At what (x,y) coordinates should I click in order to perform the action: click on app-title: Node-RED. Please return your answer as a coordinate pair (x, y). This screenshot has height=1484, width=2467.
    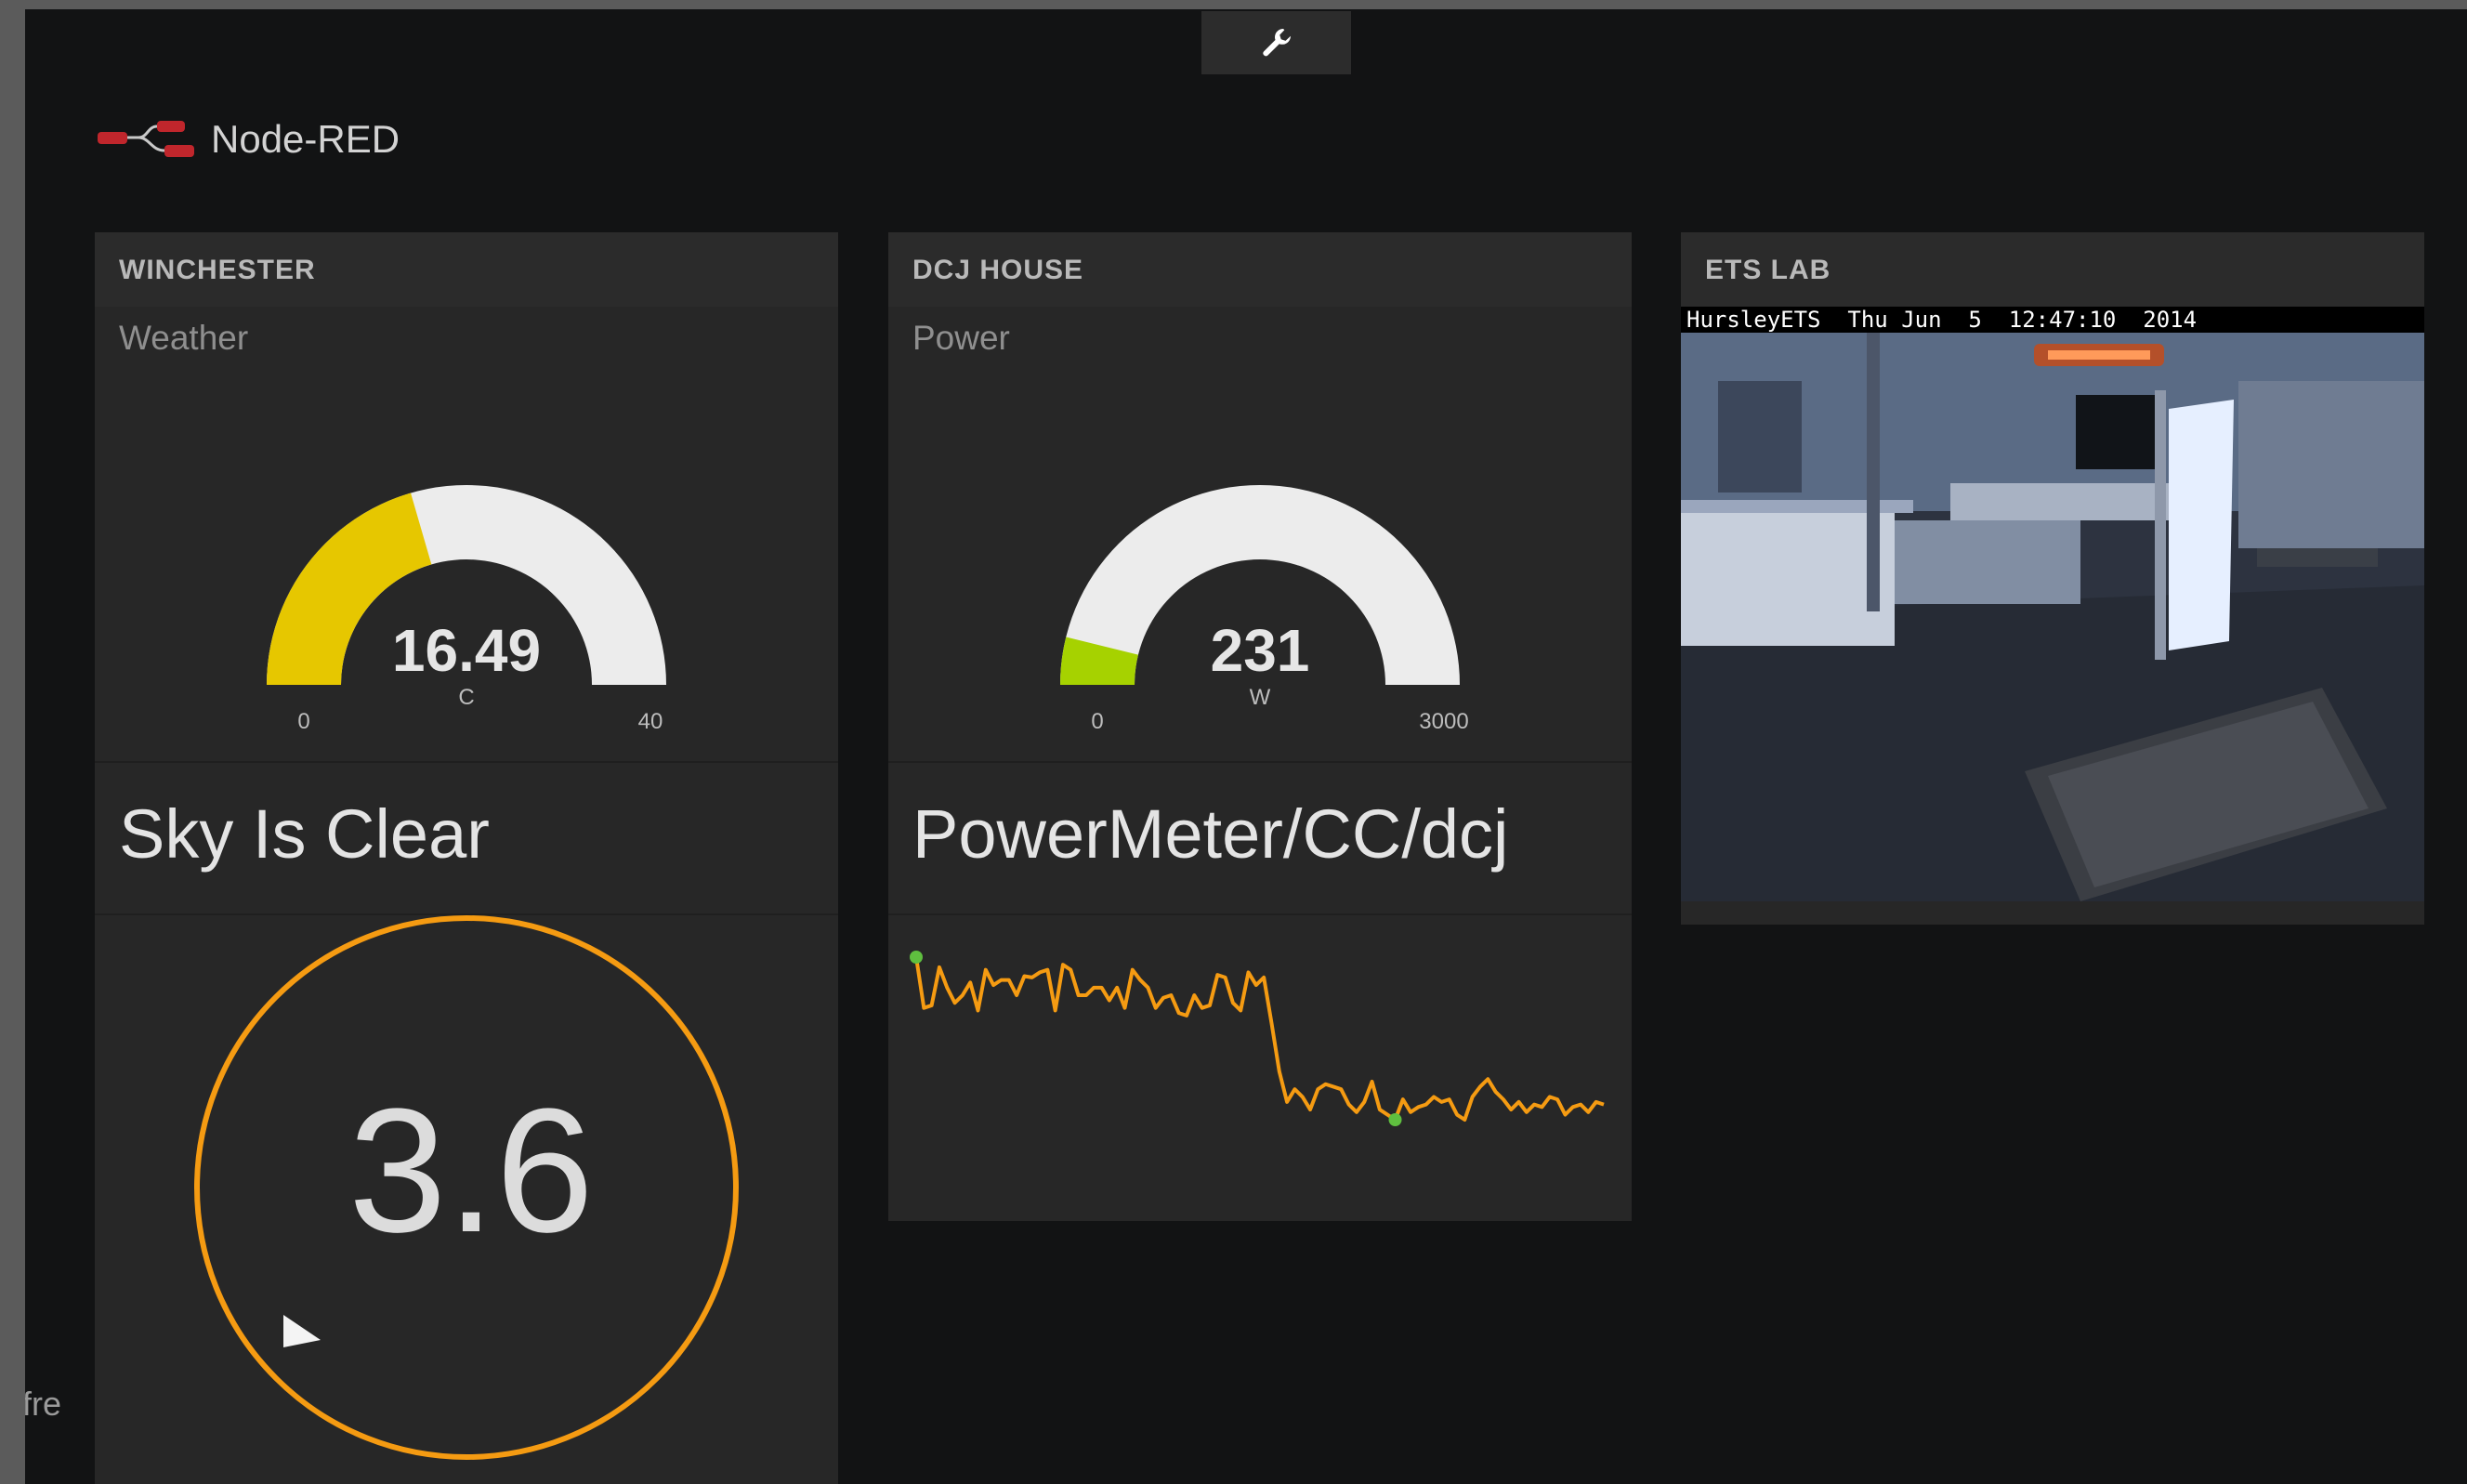
    Looking at the image, I should click on (305, 139).